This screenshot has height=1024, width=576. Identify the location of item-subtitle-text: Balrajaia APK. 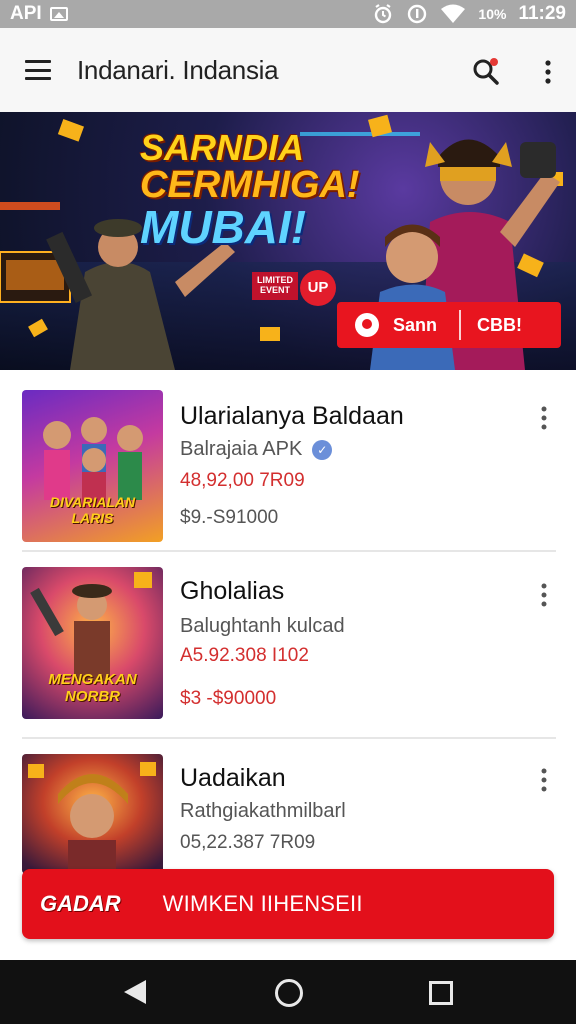
(241, 449).